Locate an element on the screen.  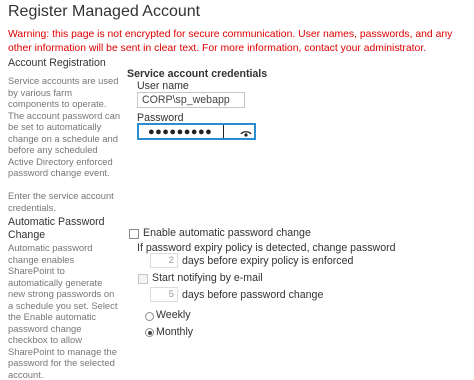
desc-line: components to operate. is located at coordinates (65, 104).